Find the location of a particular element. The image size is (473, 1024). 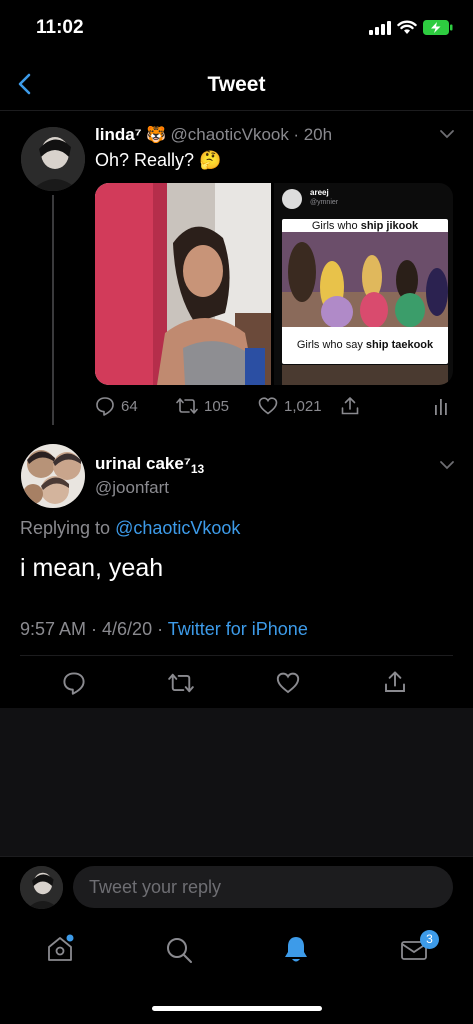

author-handle: @chaoticVkook is located at coordinates (230, 134).